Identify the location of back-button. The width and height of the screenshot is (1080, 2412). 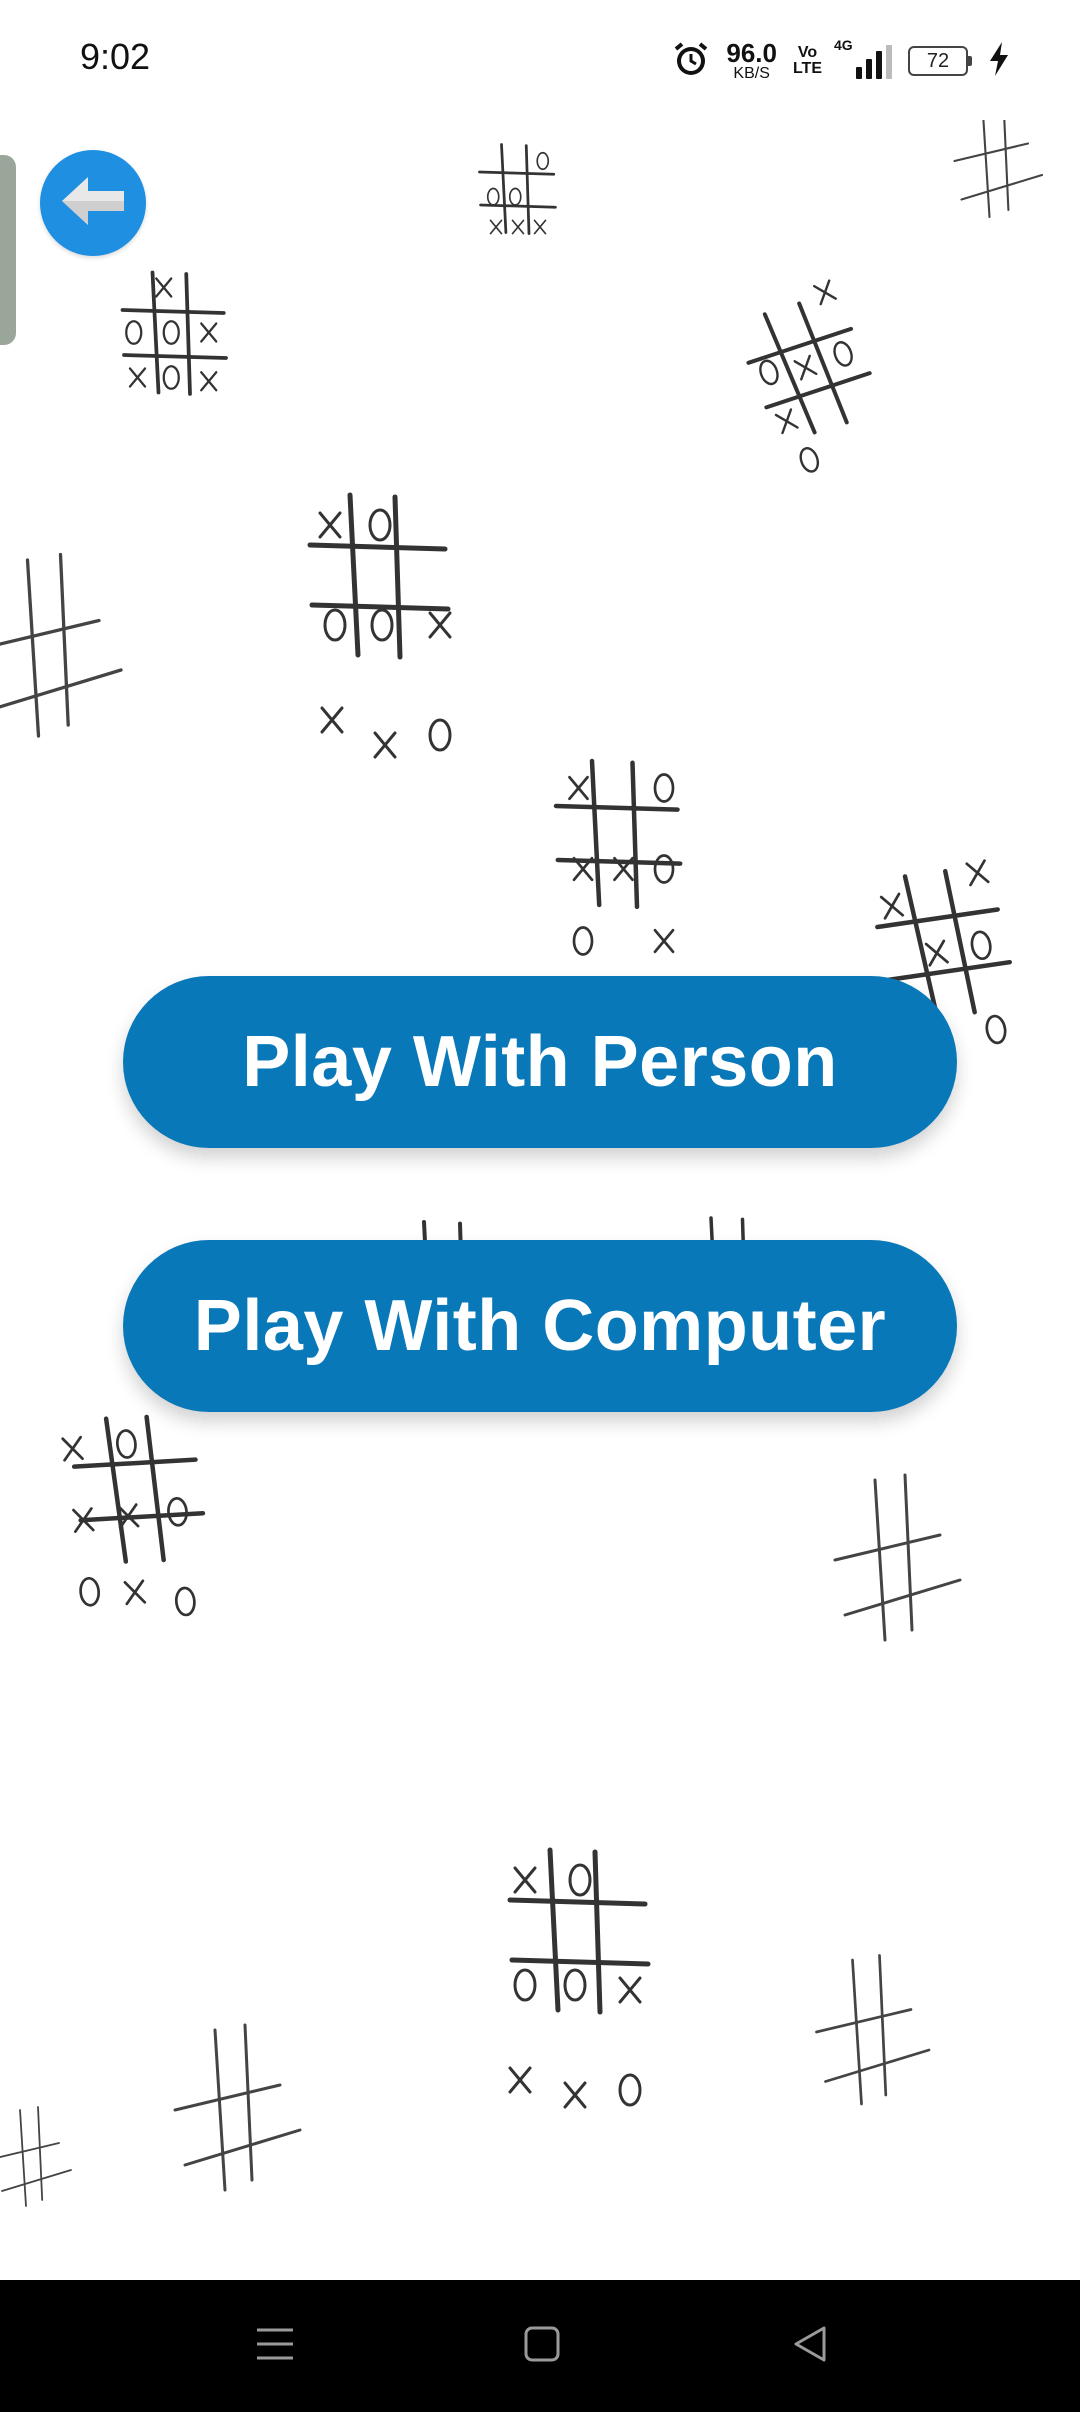
(93, 203).